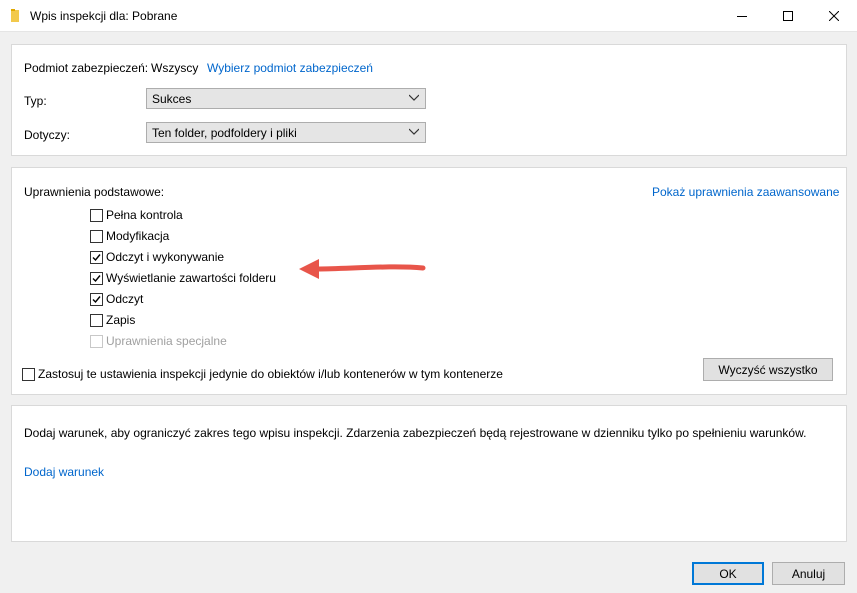 The width and height of the screenshot is (857, 593). What do you see at coordinates (47, 135) in the screenshot?
I see `applies-label: Dotyczy:` at bounding box center [47, 135].